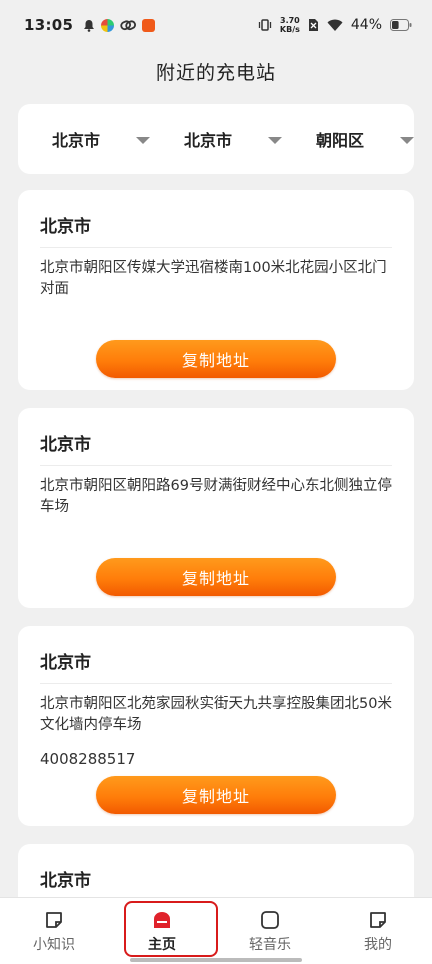 The width and height of the screenshot is (432, 964). What do you see at coordinates (108, 25) in the screenshot?
I see `app-notification-icon` at bounding box center [108, 25].